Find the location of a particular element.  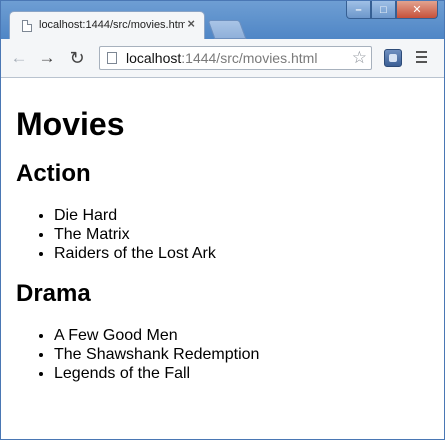

title-bar: localhost:1444/src/movies.html × – □ ✕ is located at coordinates (222, 20).